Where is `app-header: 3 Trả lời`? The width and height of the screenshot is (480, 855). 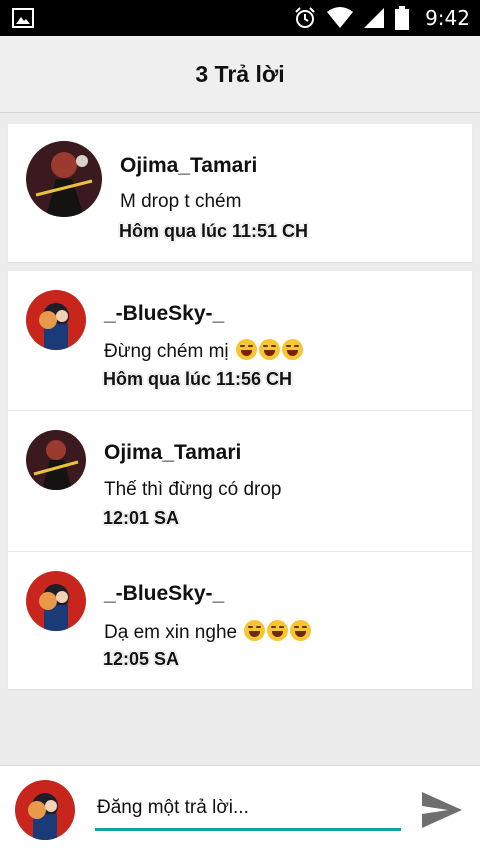
app-header: 3 Trả lời is located at coordinates (240, 74).